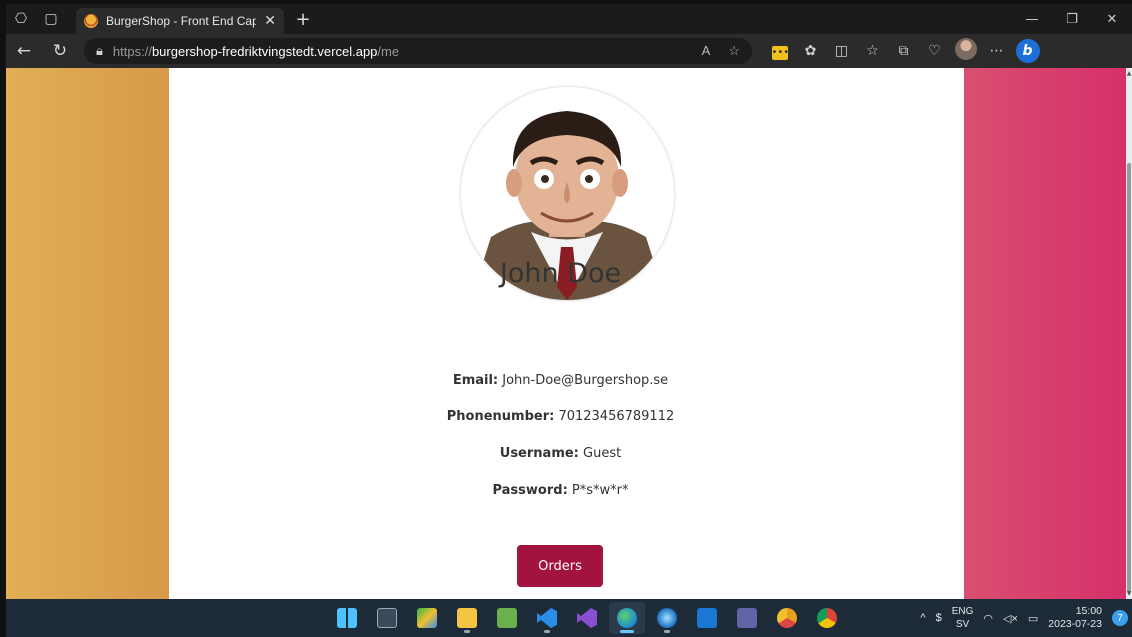 The height and width of the screenshot is (637, 1132). I want to click on scroll-down-icon: ▼, so click(1129, 593).